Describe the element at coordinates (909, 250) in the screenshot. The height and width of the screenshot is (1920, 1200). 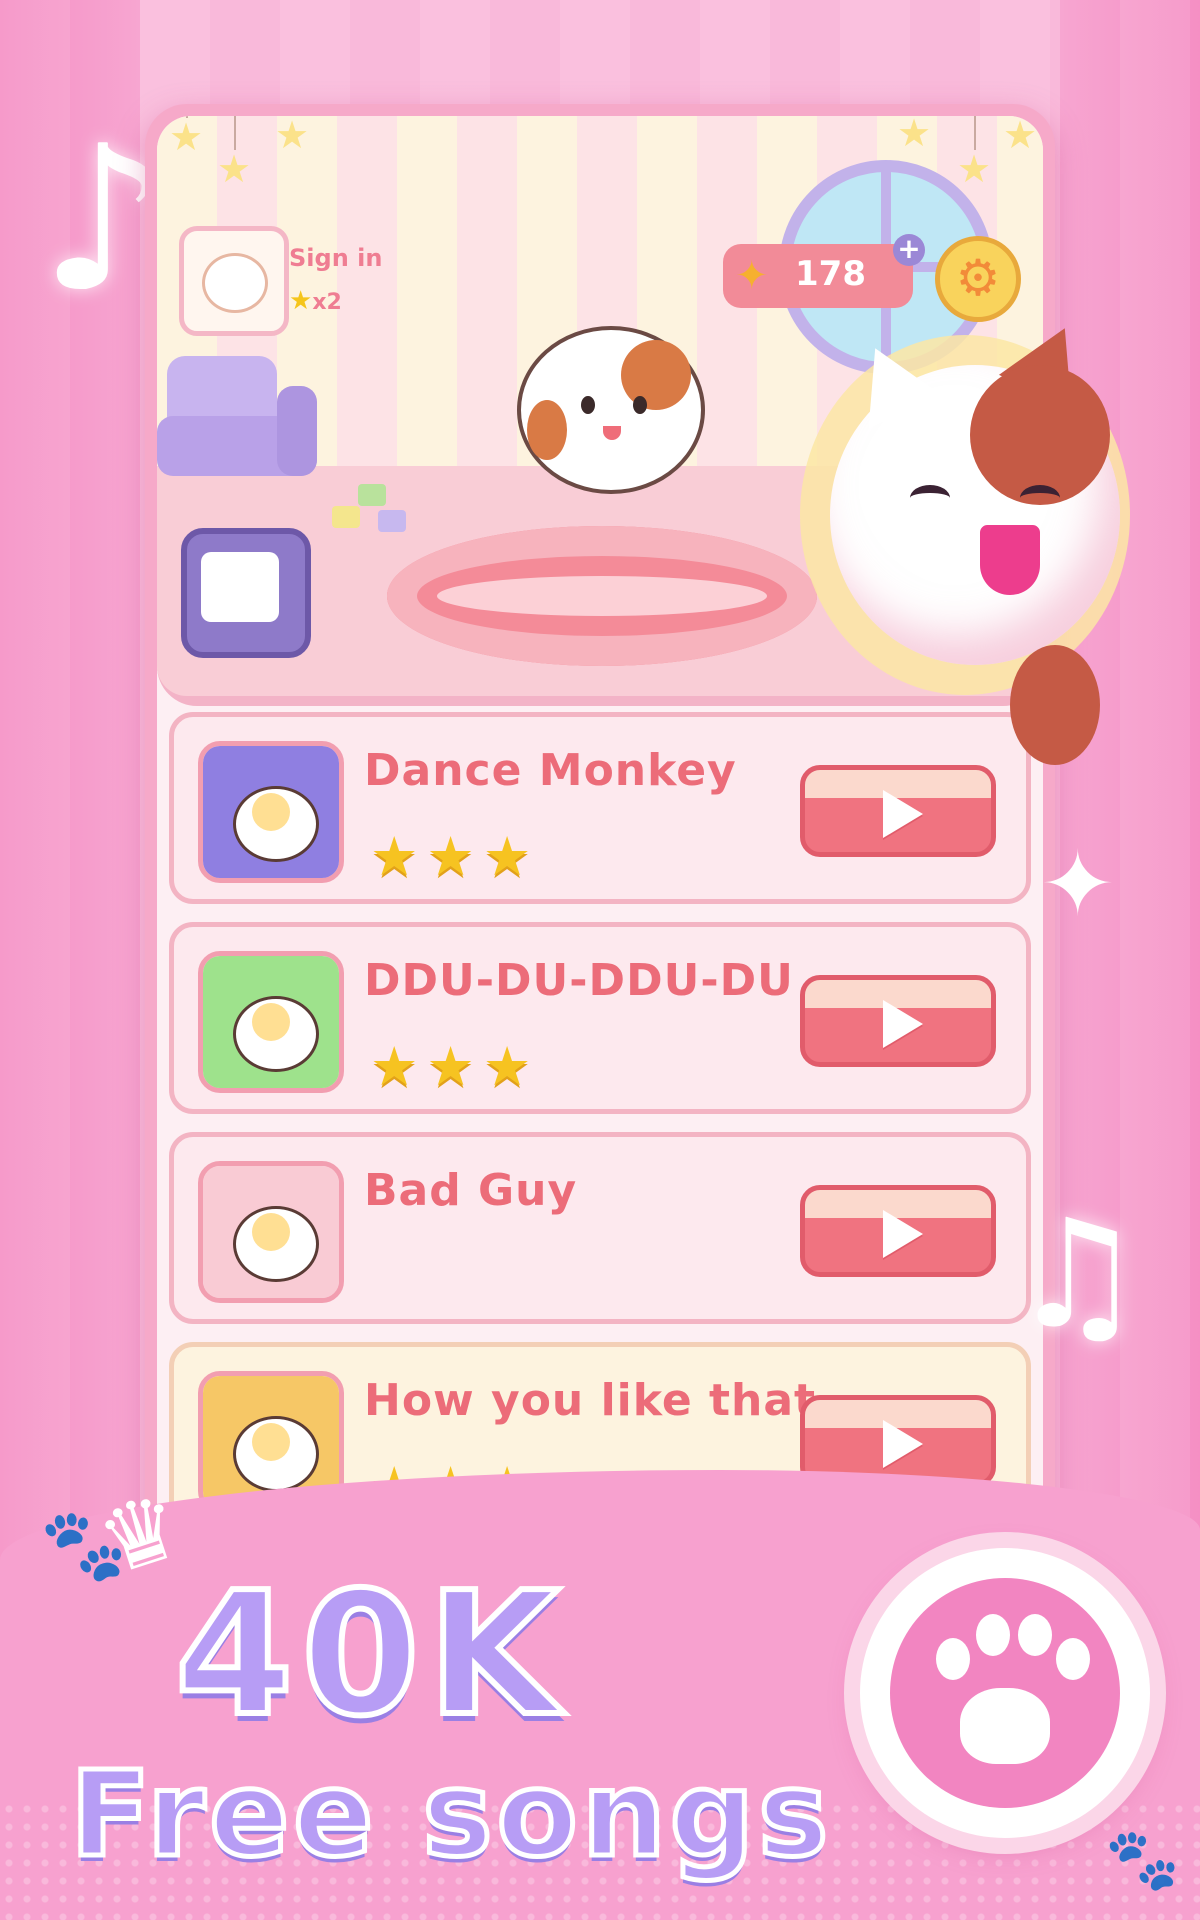
I see `add-coins-button: +` at that location.